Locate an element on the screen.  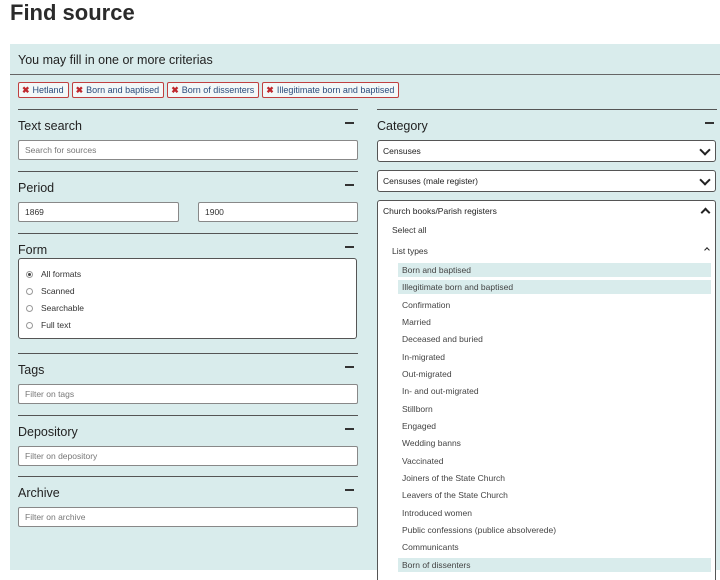
list-item: Out-migrated is located at coordinates (554, 374).